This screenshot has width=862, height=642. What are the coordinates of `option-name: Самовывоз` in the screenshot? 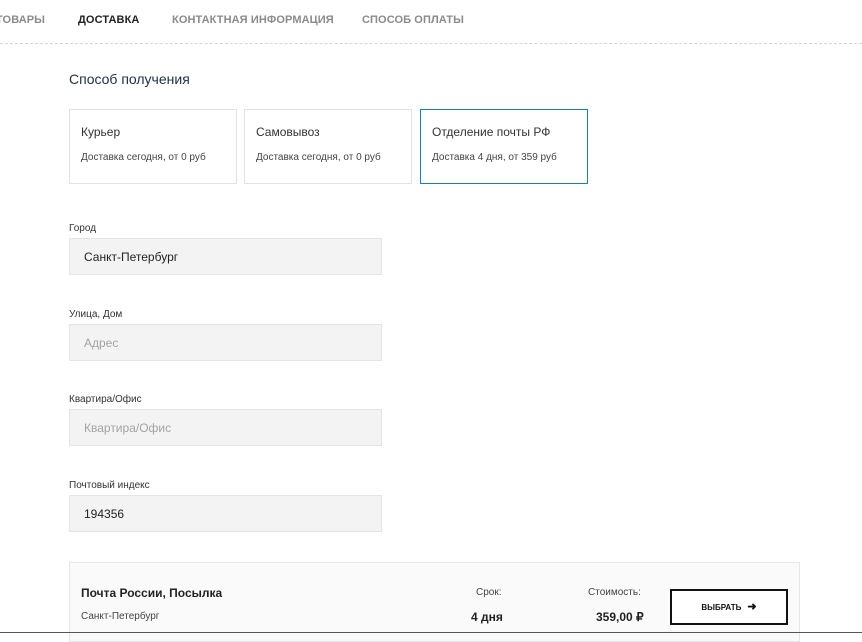 It's located at (288, 132).